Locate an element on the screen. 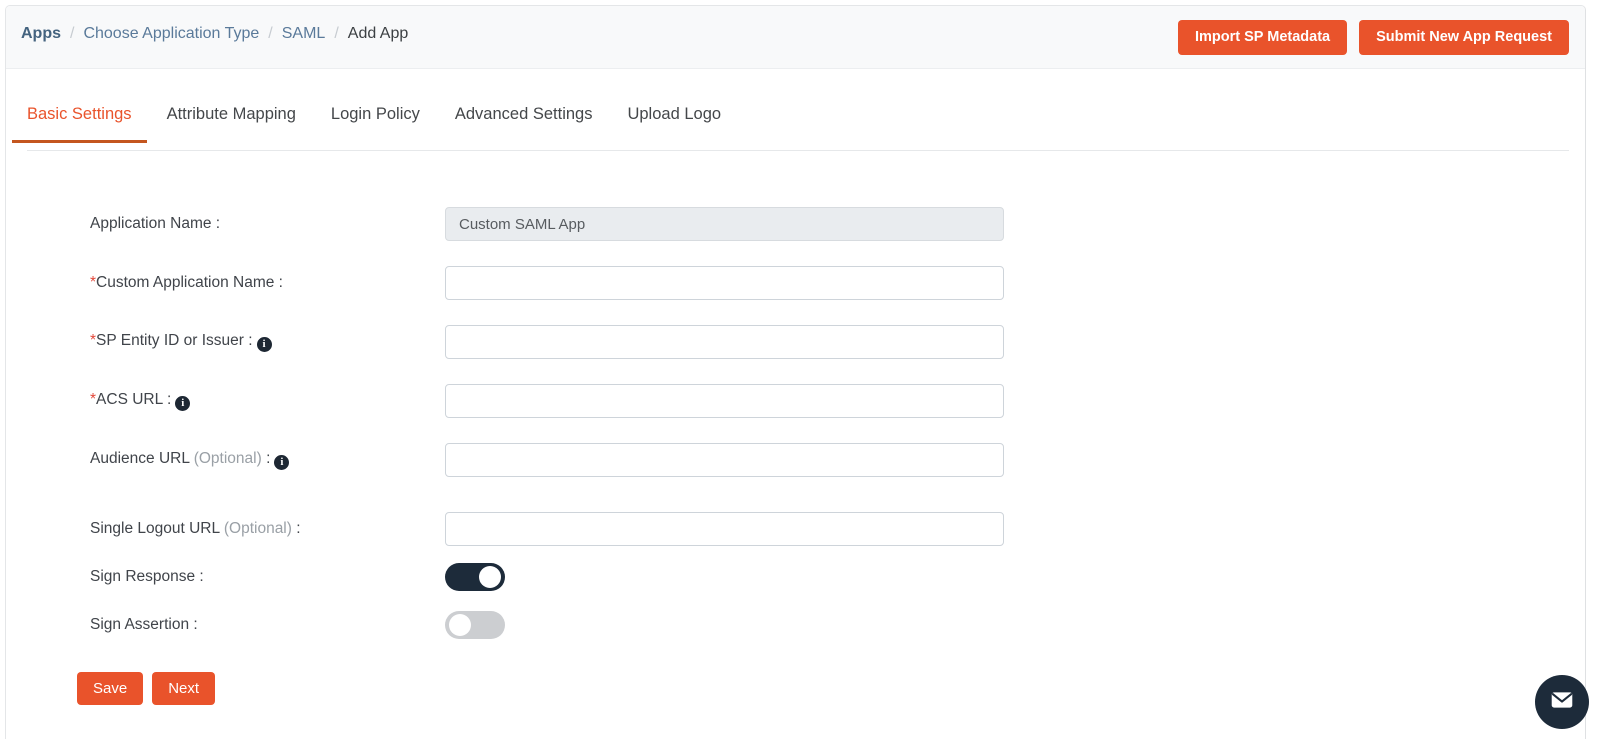 Image resolution: width=1603 pixels, height=739 pixels. single-logout-url-input is located at coordinates (724, 529).